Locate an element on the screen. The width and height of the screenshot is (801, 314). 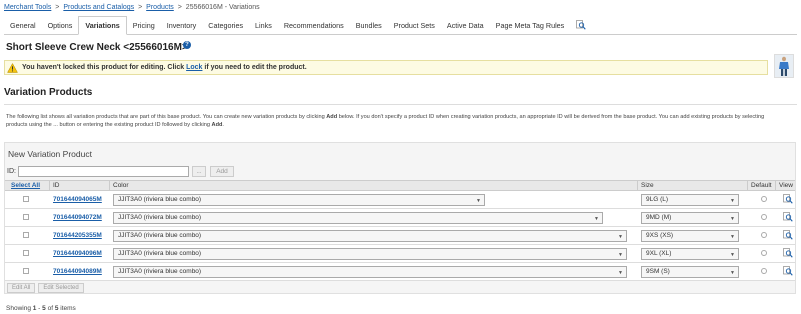
edit-selected-button: Edit Selected is located at coordinates (61, 288).